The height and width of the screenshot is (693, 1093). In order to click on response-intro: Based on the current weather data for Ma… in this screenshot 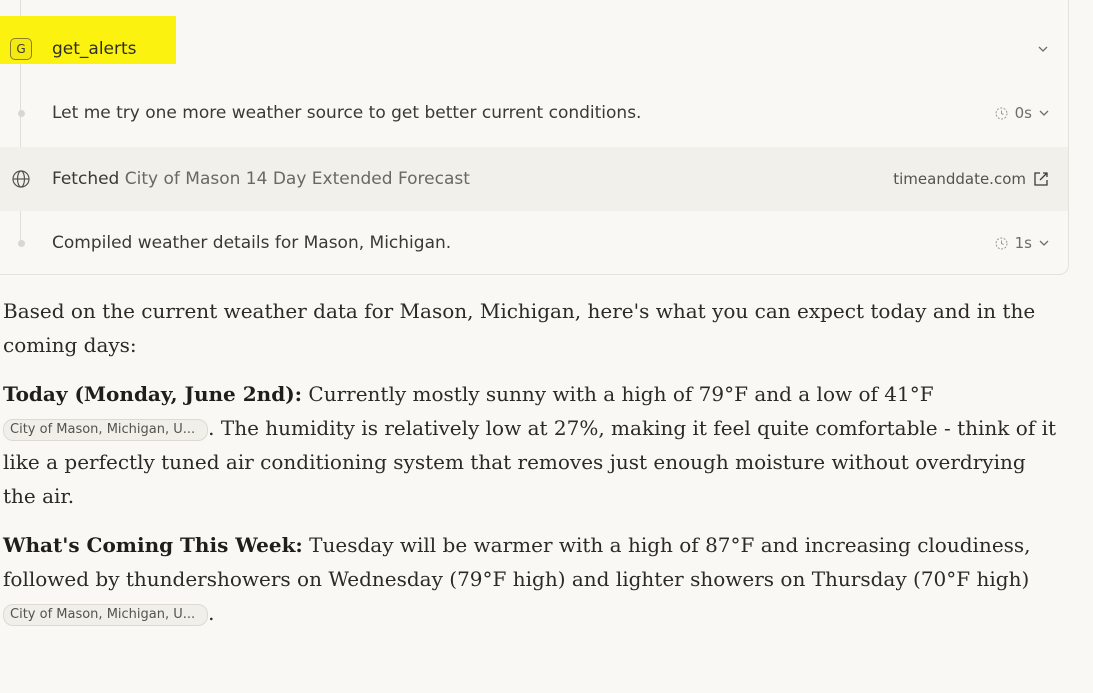, I will do `click(519, 328)`.